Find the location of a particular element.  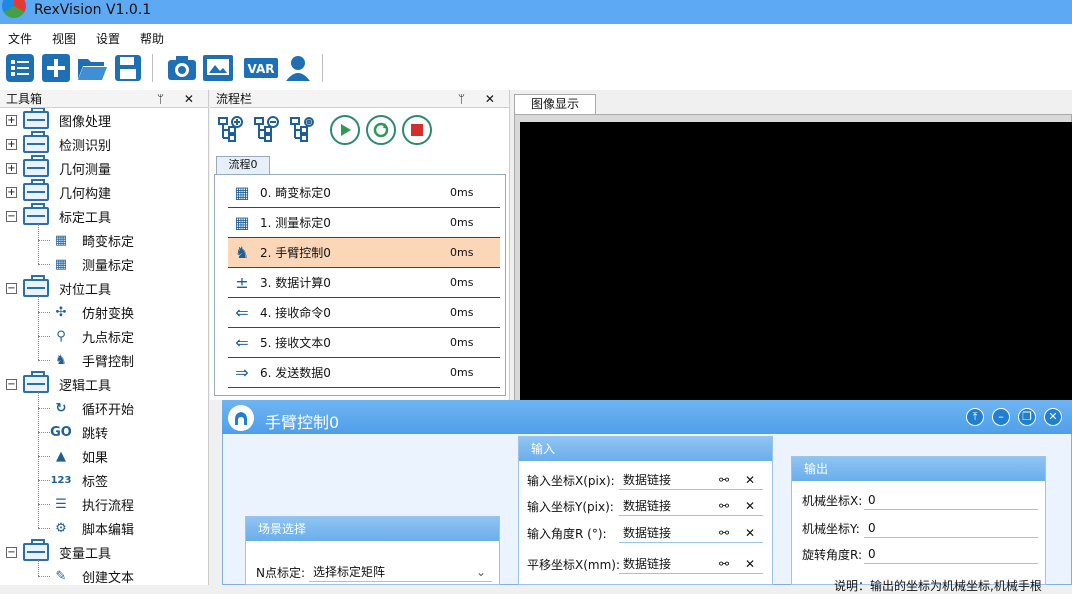

tree-group: − 变量工具 is located at coordinates (58, 551).